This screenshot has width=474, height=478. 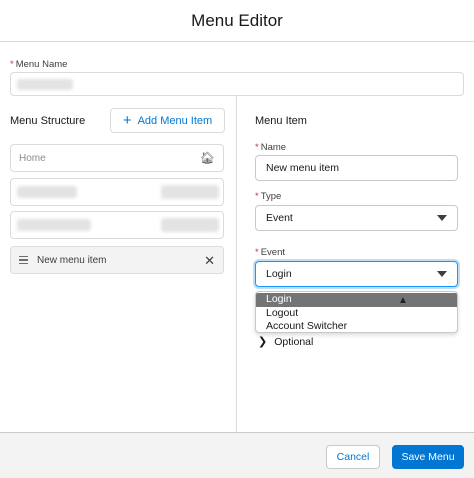 What do you see at coordinates (356, 168) in the screenshot?
I see `name-input: New menu item` at bounding box center [356, 168].